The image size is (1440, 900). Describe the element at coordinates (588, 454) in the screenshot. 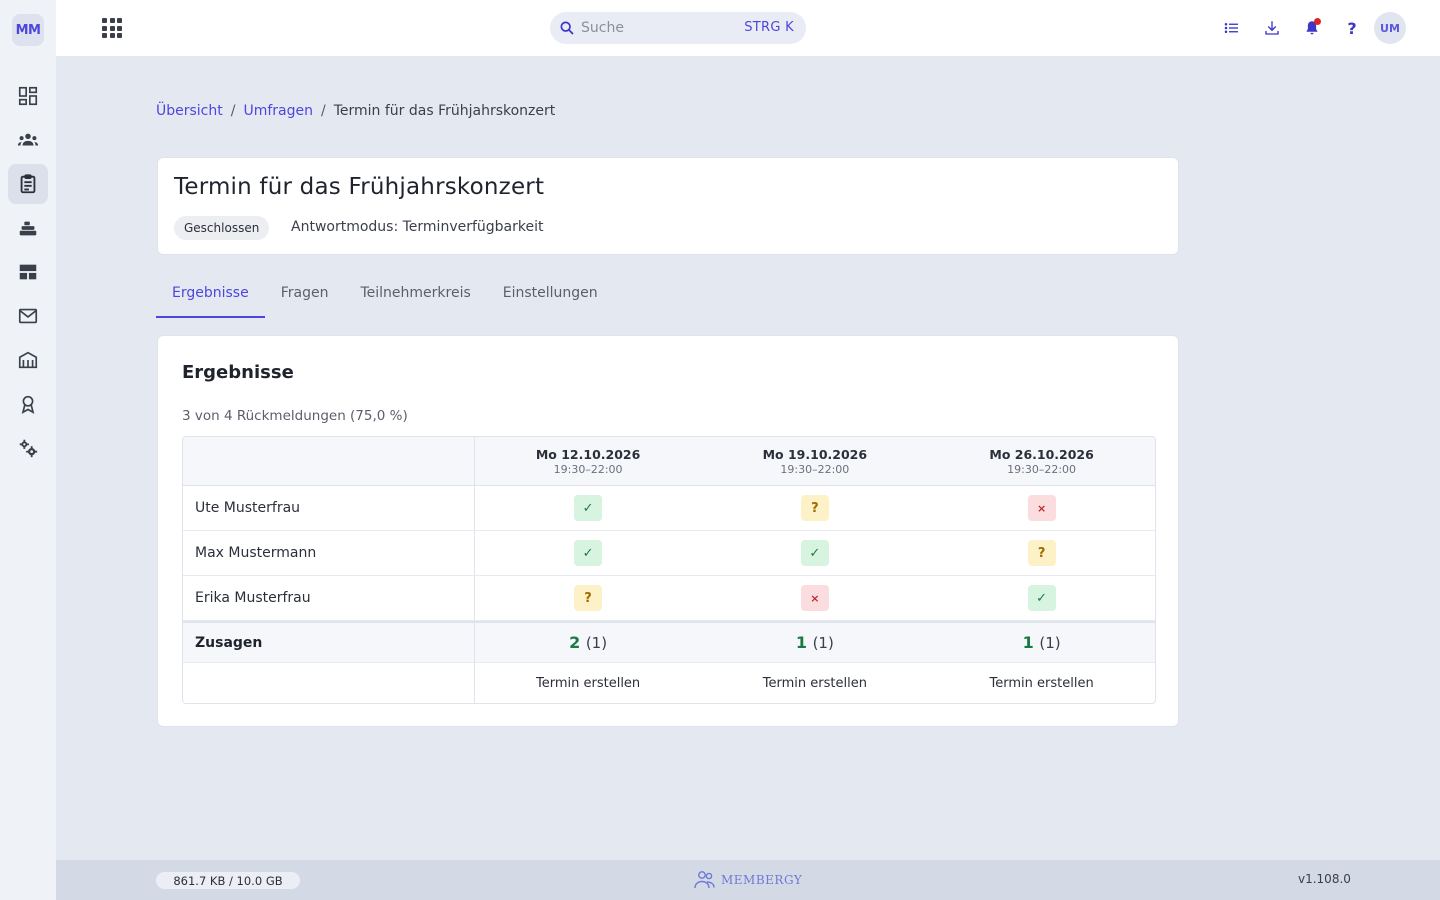

I see `date-label: Mo 12.10.2026` at that location.